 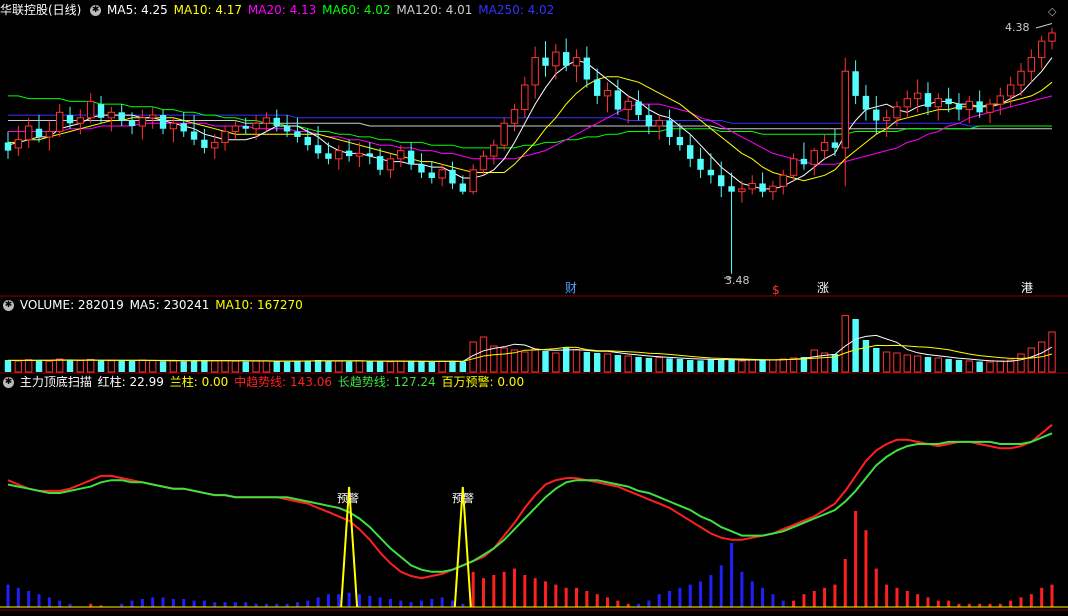 What do you see at coordinates (463, 498) in the screenshot?
I see `alarm-label: 预警` at bounding box center [463, 498].